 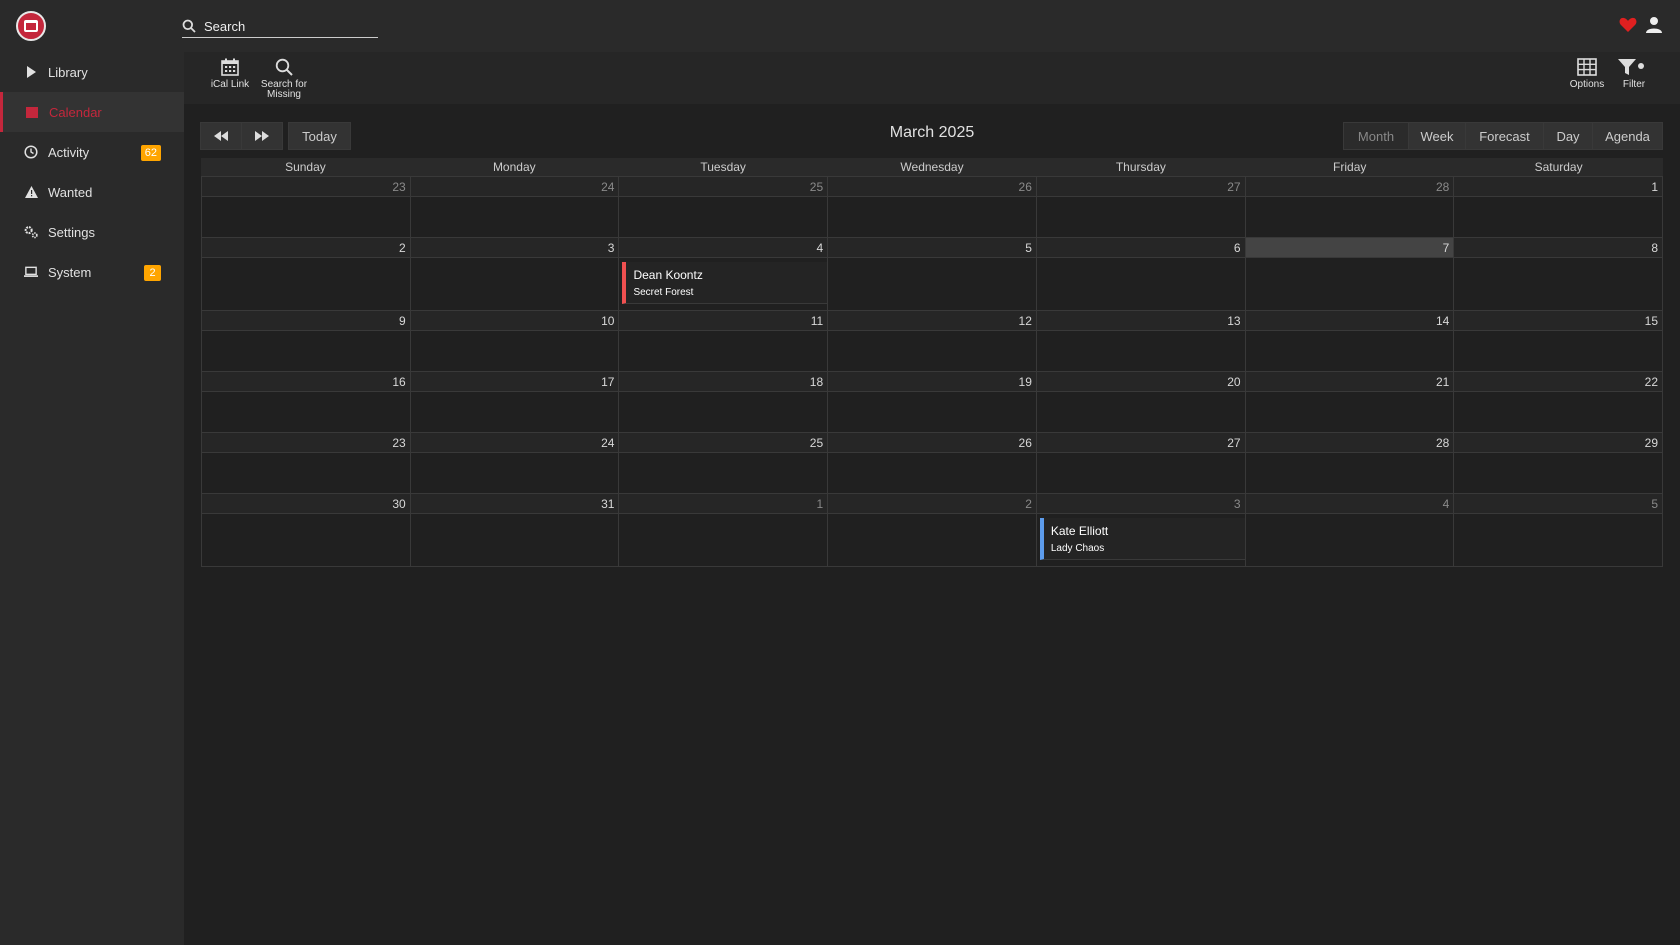 I want to click on calendar-day: 22, so click(x=1559, y=402).